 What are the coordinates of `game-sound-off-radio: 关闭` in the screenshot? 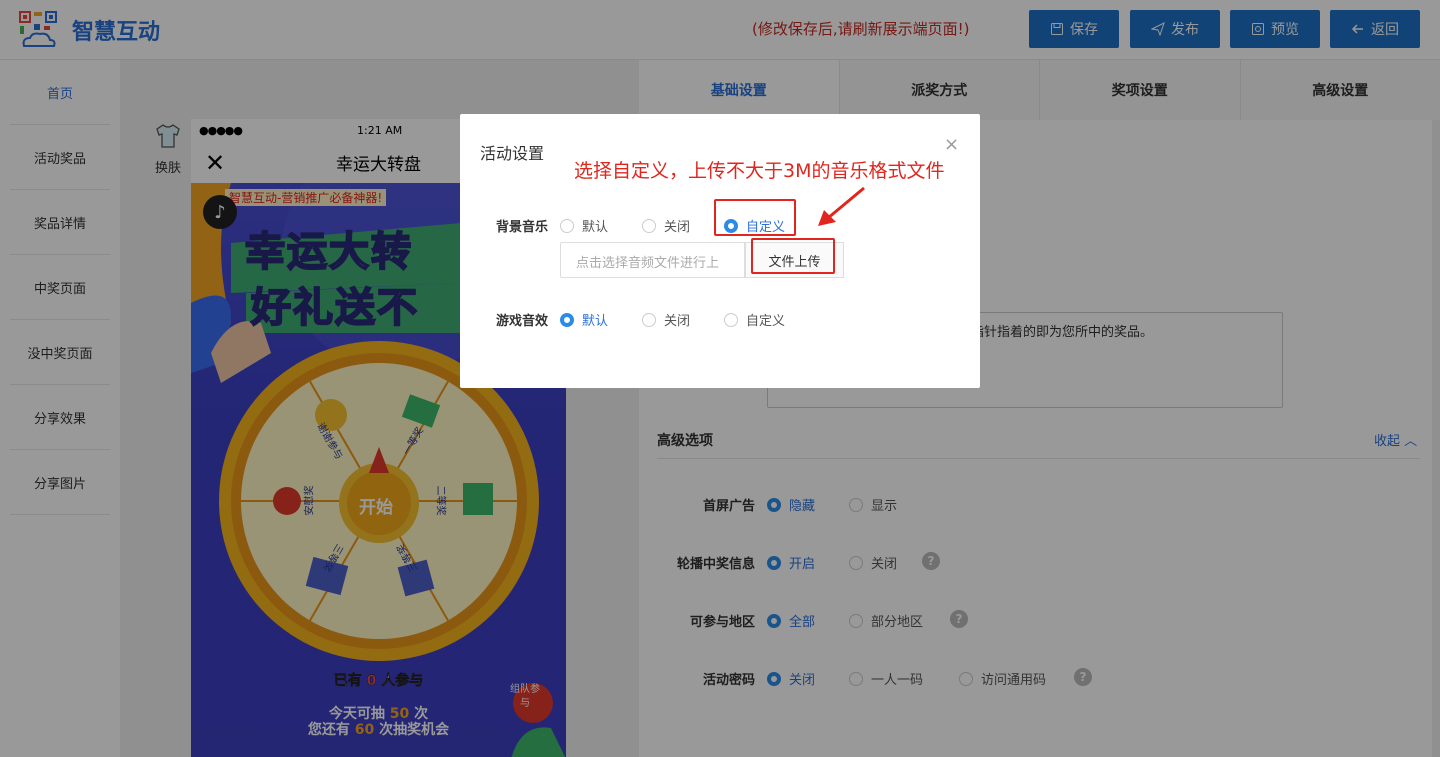 It's located at (666, 319).